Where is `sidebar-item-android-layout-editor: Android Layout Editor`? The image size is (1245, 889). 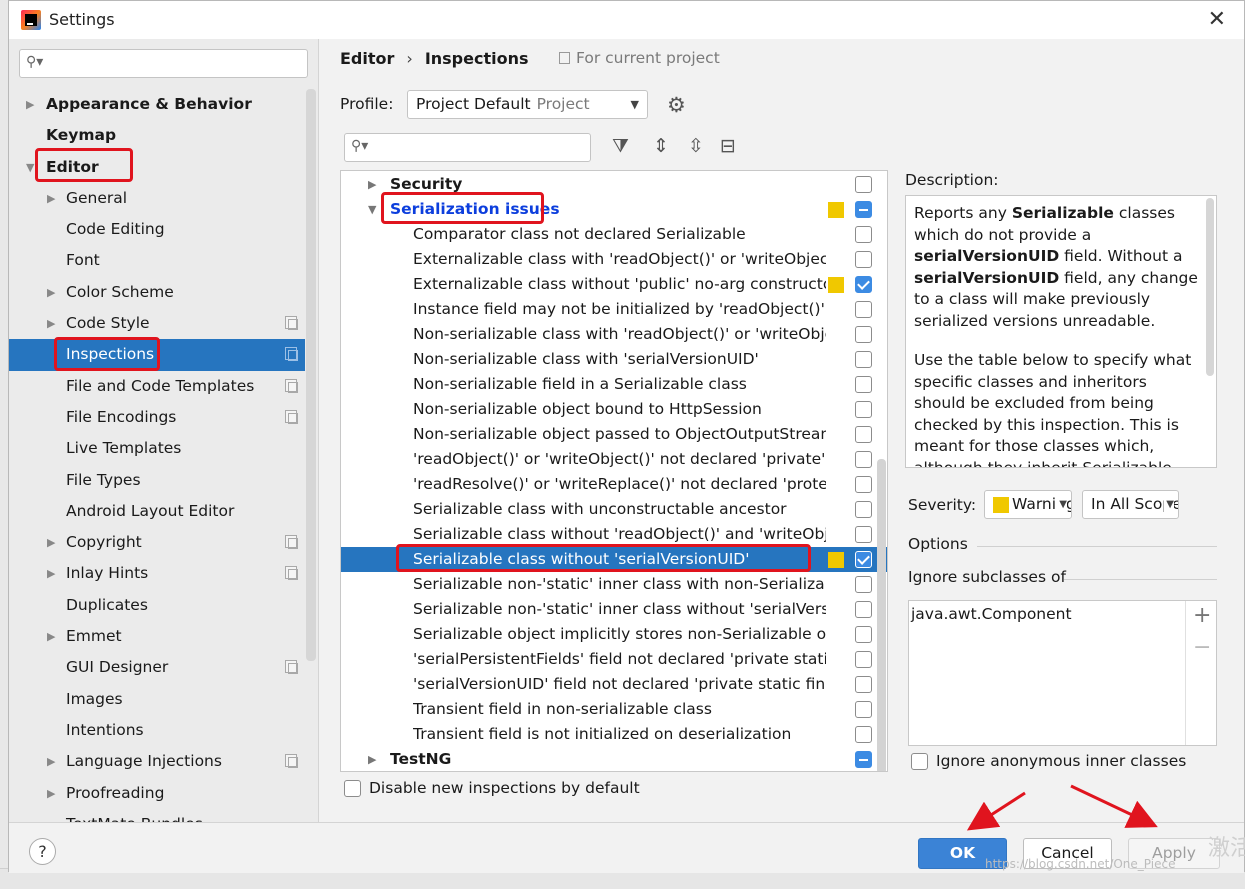
sidebar-item-android-layout-editor: Android Layout Editor is located at coordinates (157, 511).